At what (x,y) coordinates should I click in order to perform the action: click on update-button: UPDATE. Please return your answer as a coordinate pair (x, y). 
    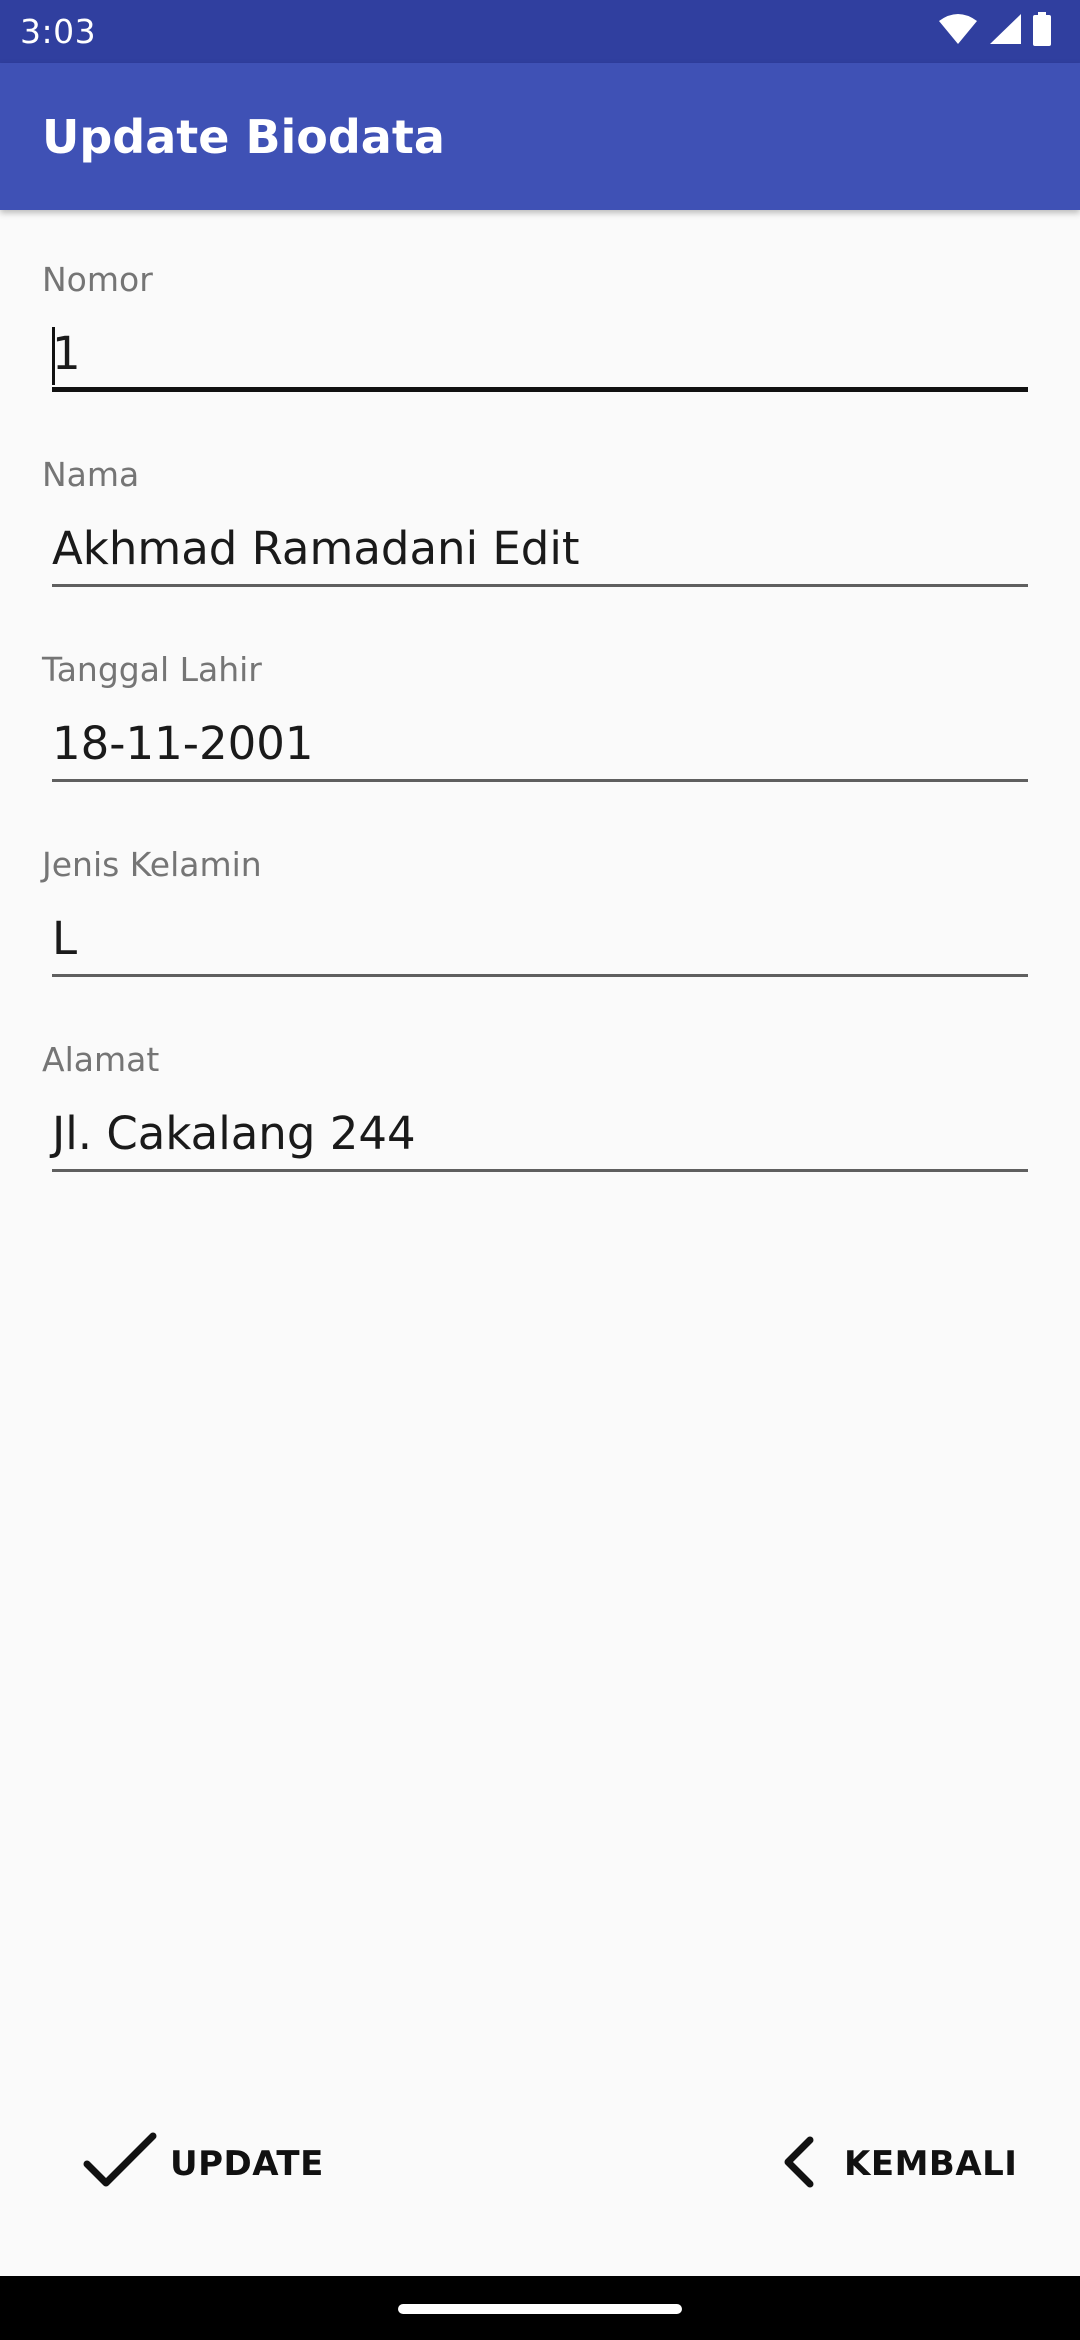
    Looking at the image, I should click on (203, 2164).